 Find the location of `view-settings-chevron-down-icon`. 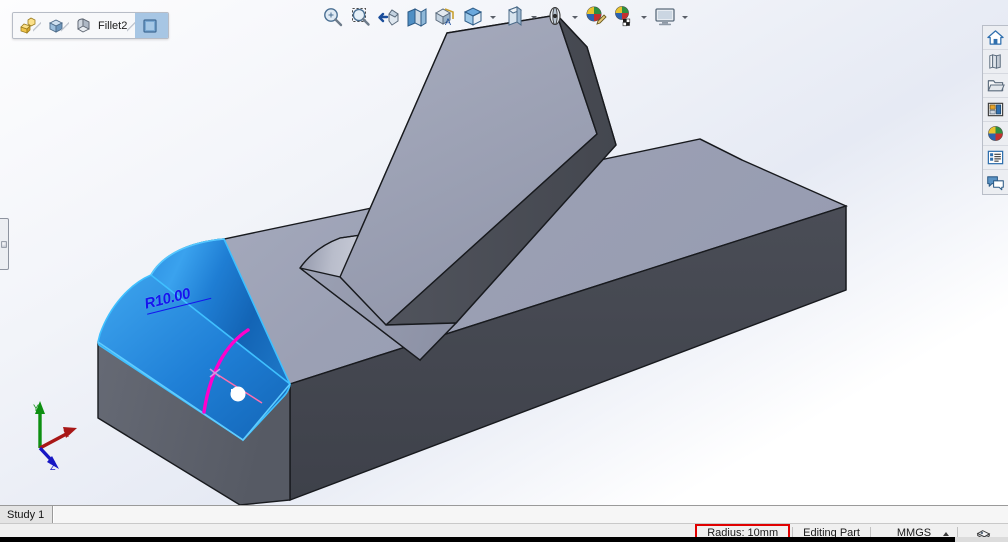

view-settings-chevron-down-icon is located at coordinates (644, 17).